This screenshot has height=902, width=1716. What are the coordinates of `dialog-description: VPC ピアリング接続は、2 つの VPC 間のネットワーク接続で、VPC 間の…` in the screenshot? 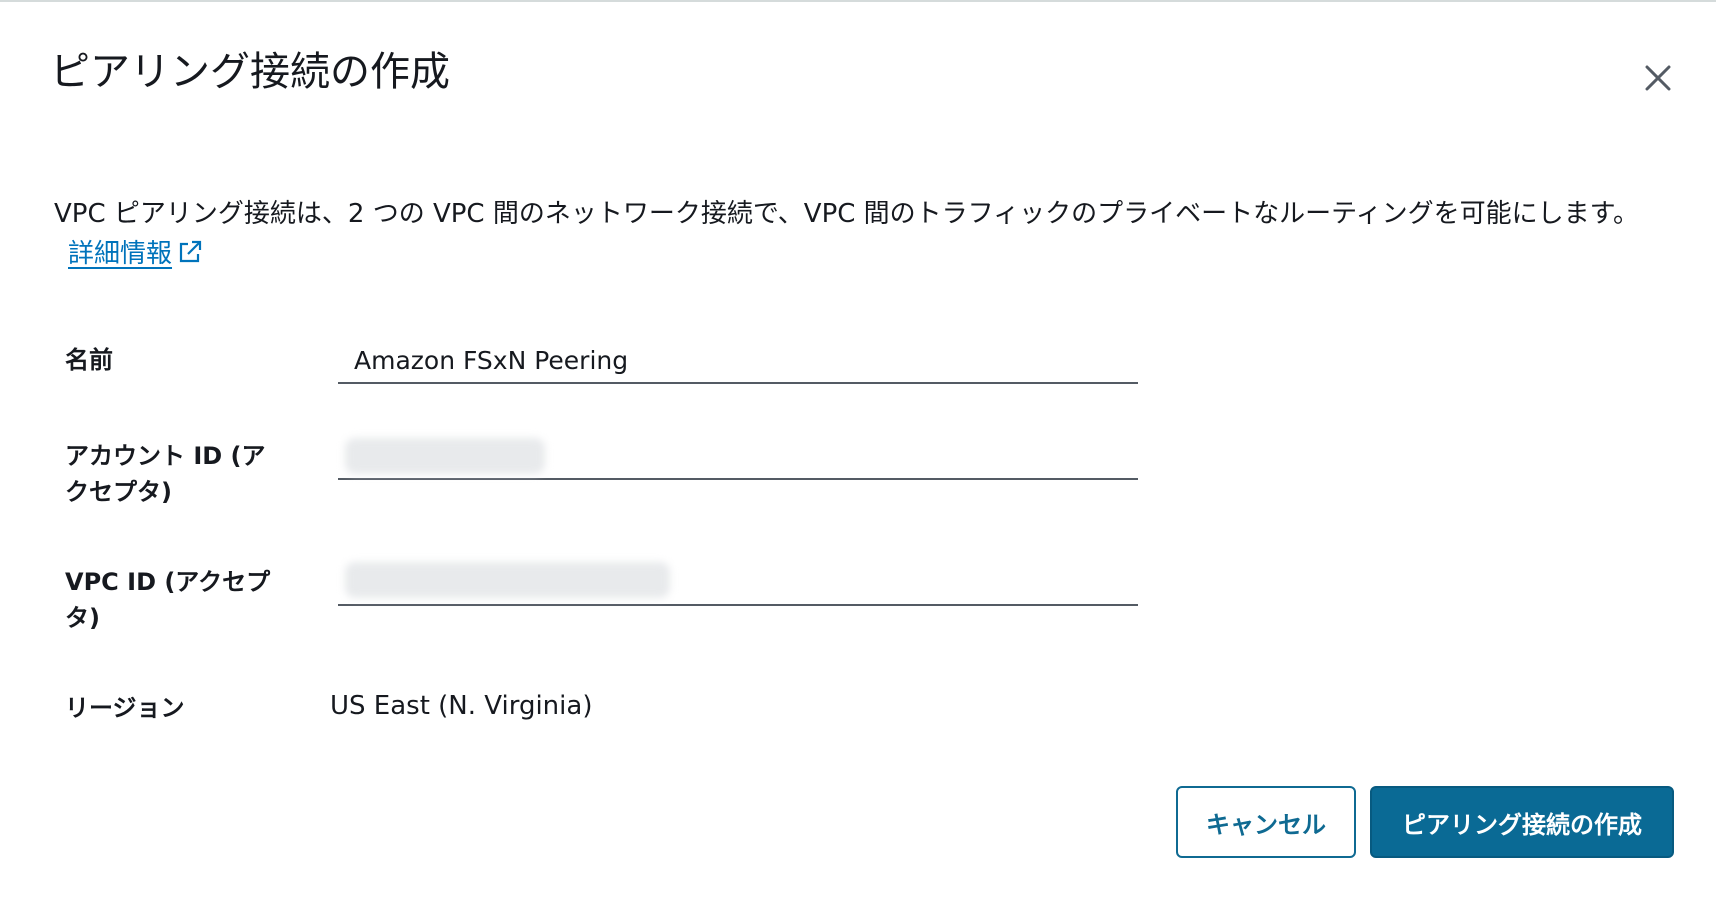 It's located at (859, 234).